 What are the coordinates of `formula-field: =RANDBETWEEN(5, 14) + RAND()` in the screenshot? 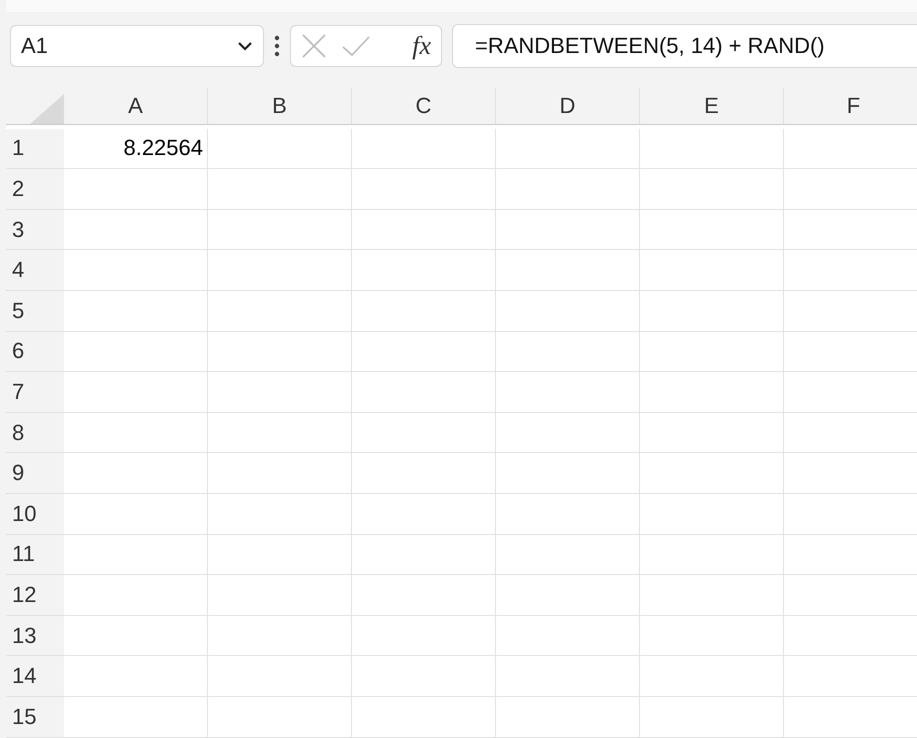 It's located at (684, 46).